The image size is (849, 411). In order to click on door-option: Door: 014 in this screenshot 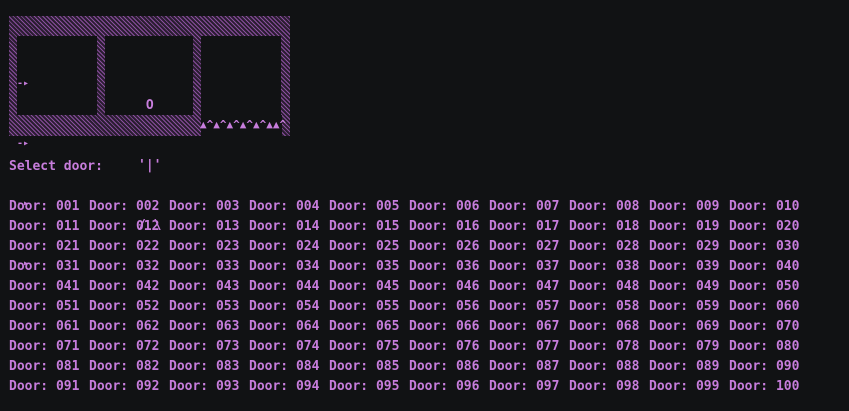, I will do `click(289, 227)`.